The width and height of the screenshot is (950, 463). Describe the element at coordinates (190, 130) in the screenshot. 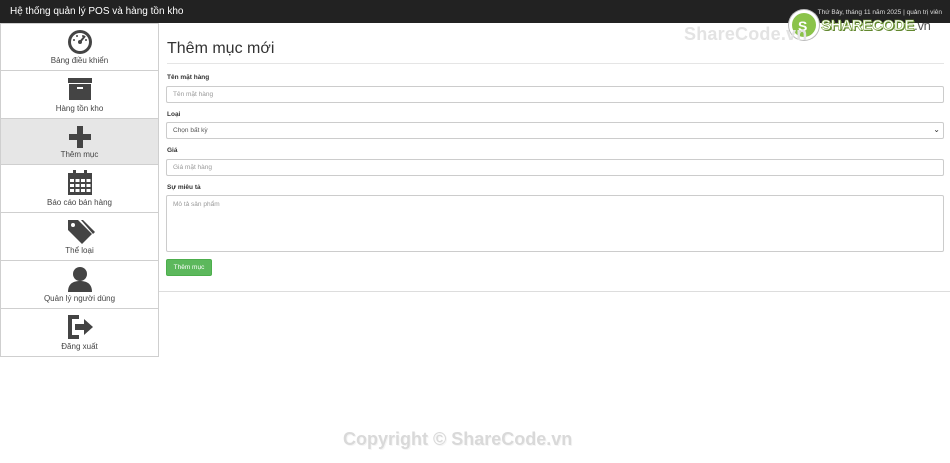

I see `category-selected-value: Chọn bất kỳ` at that location.